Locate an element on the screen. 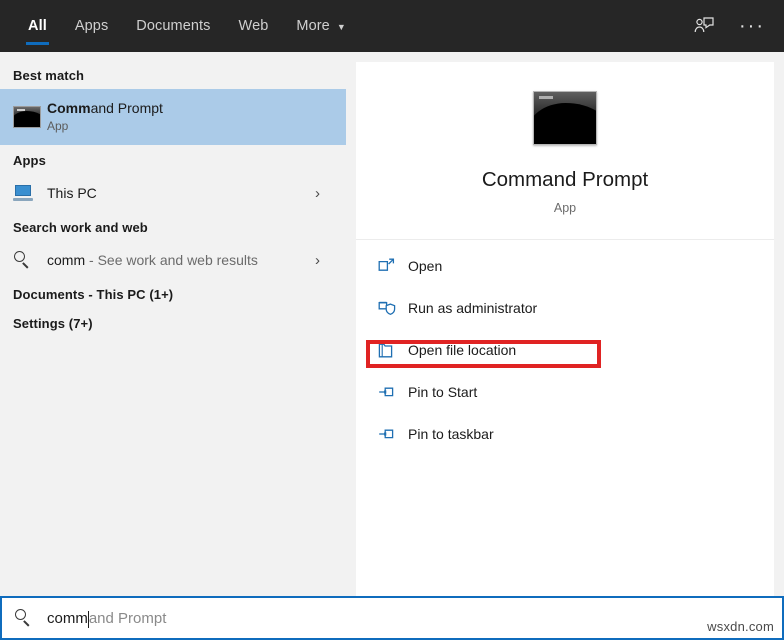  open-external-icon is located at coordinates (393, 266).